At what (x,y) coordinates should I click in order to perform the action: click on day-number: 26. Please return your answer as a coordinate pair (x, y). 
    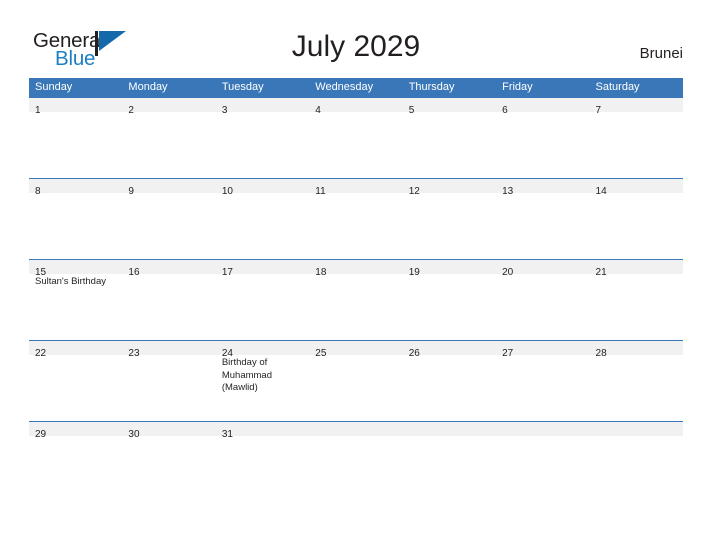
    Looking at the image, I should click on (414, 353).